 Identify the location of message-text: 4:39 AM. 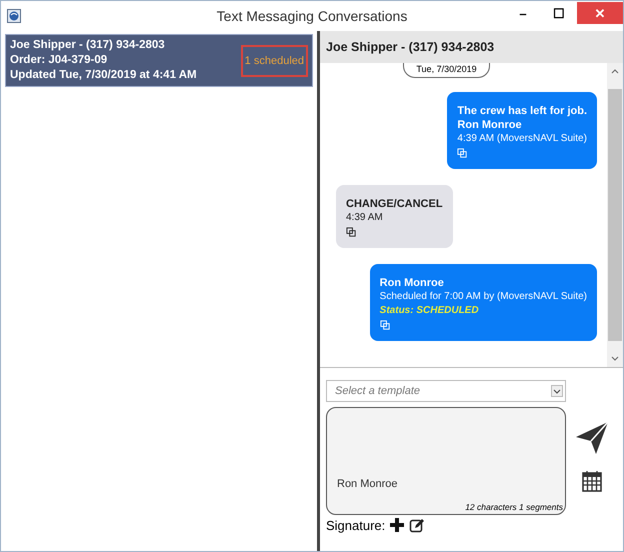
(365, 218).